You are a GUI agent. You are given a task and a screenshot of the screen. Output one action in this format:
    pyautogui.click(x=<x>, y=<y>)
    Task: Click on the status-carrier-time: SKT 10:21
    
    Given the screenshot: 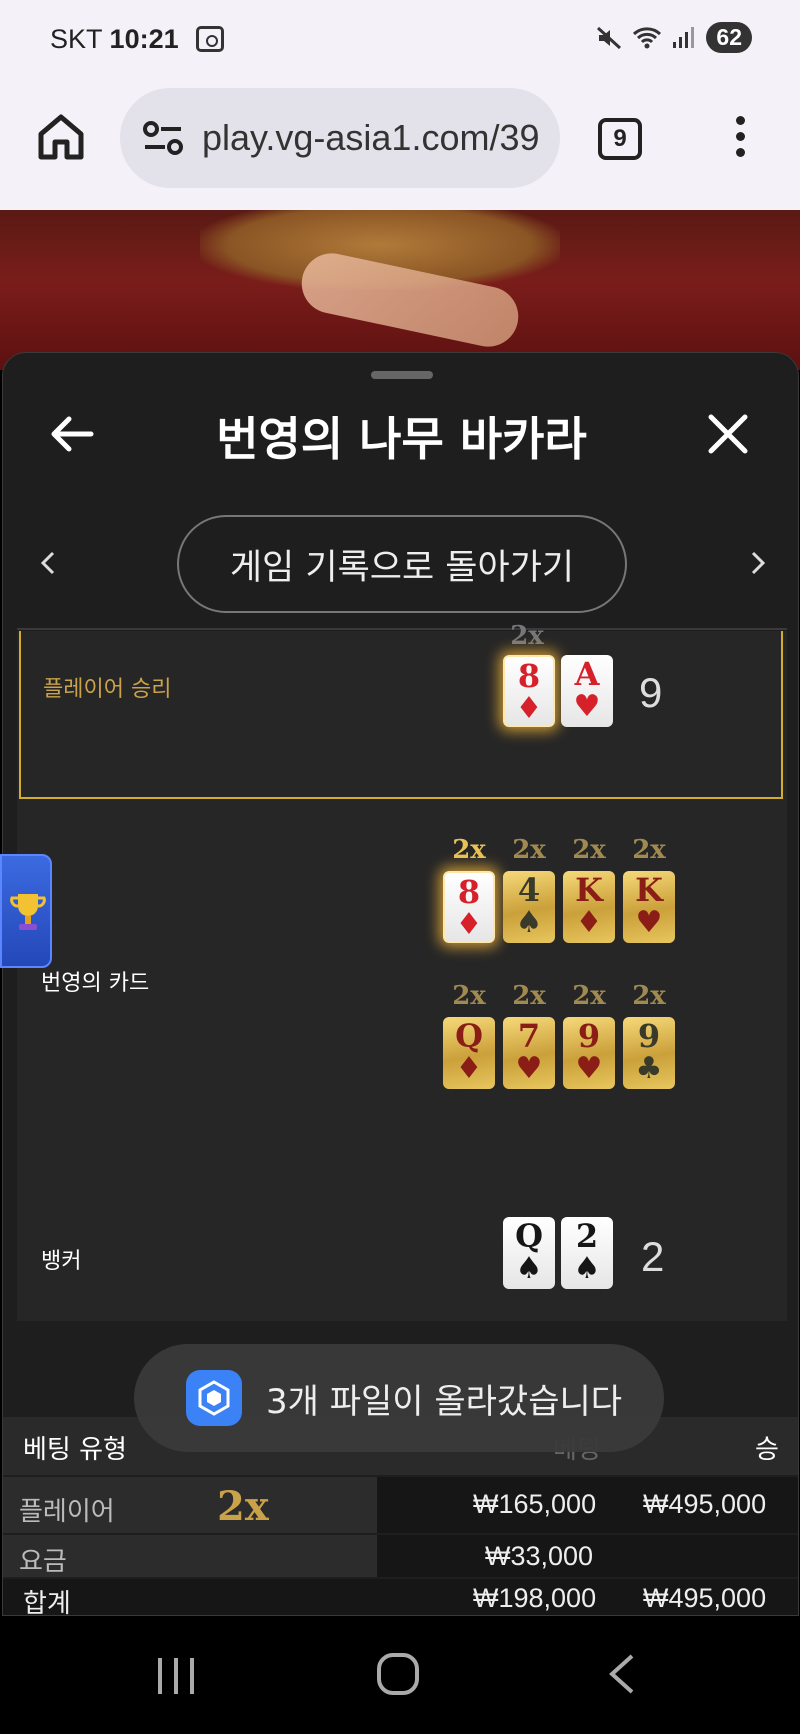 What is the action you would take?
    pyautogui.click(x=114, y=39)
    